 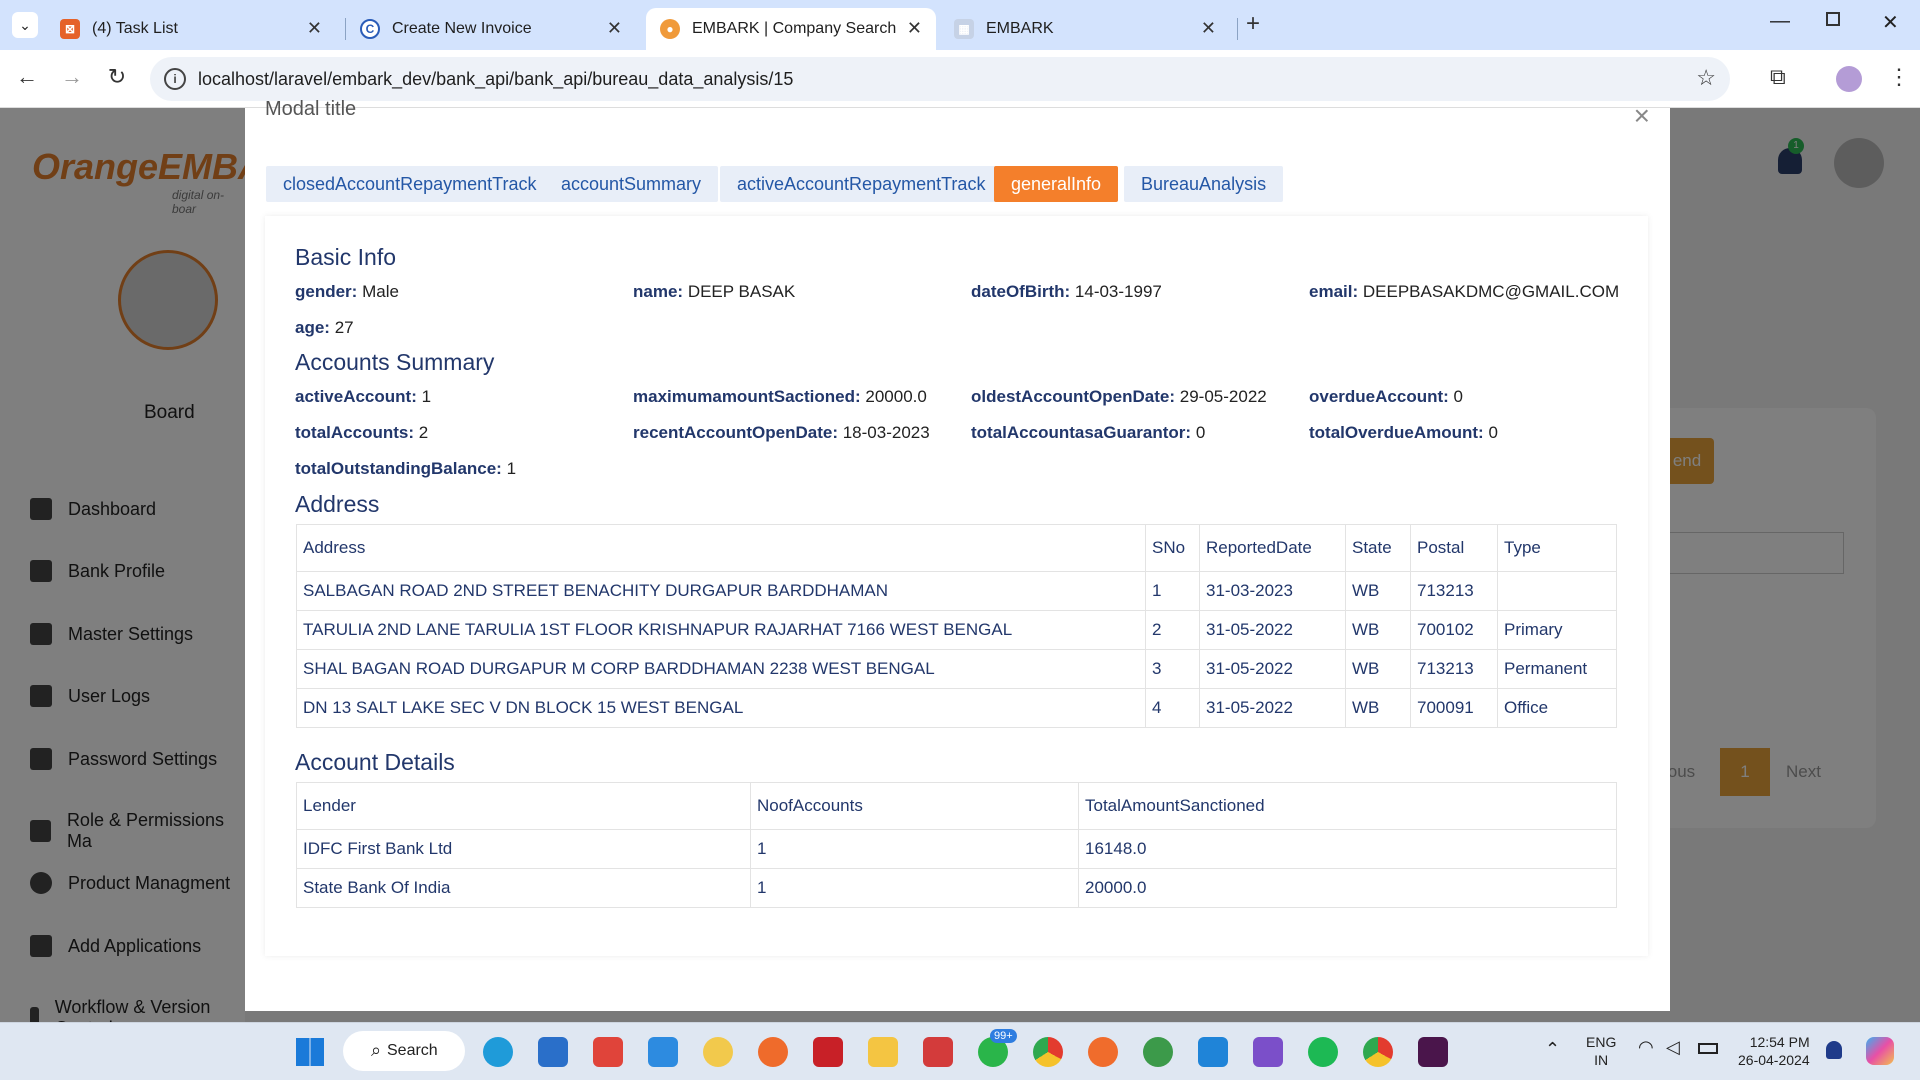 I want to click on tab-label: (4) Task List, so click(x=135, y=28).